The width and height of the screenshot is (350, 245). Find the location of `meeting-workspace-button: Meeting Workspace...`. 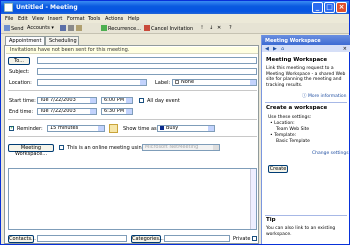

meeting-workspace-button: Meeting Workspace... is located at coordinates (31, 150).